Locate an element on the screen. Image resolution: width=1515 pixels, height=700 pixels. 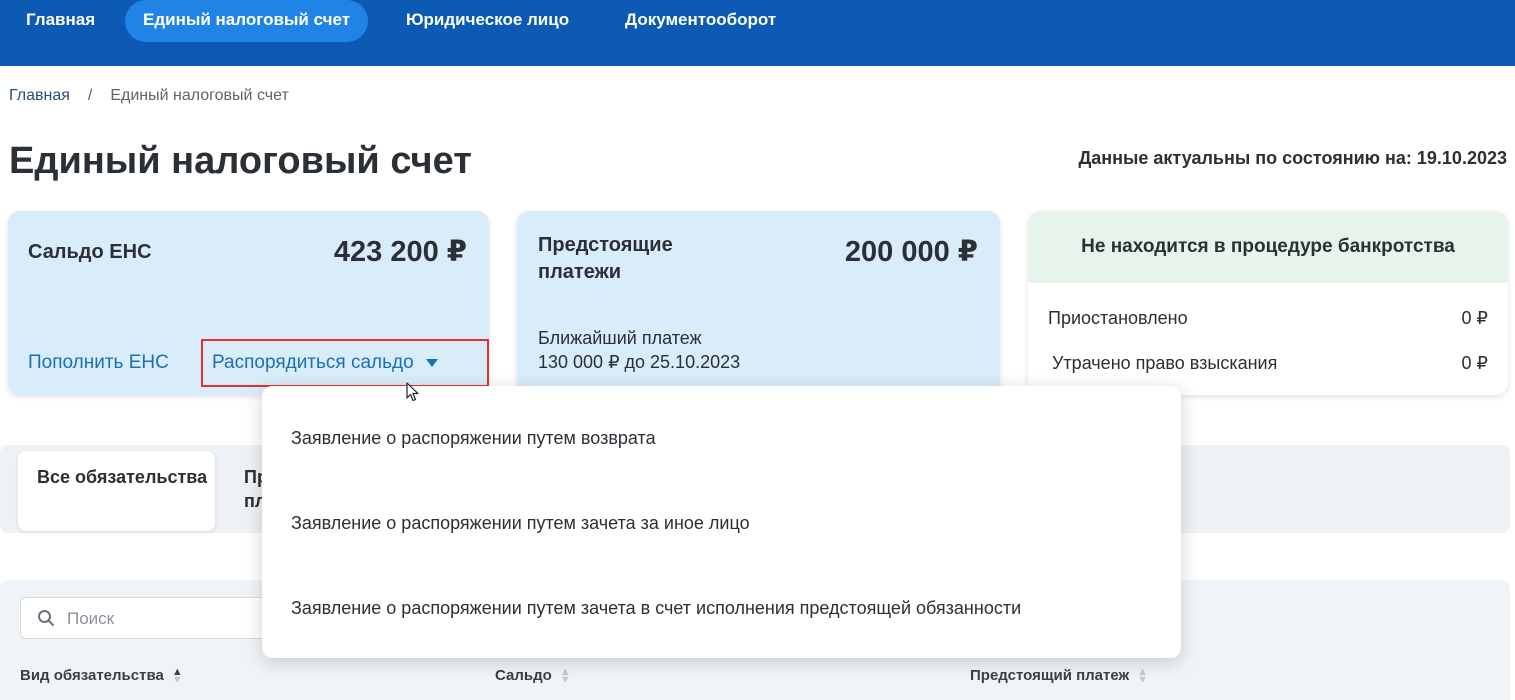
column-obligation-type: Вид обязательства ▲ ▼ is located at coordinates (101, 676).